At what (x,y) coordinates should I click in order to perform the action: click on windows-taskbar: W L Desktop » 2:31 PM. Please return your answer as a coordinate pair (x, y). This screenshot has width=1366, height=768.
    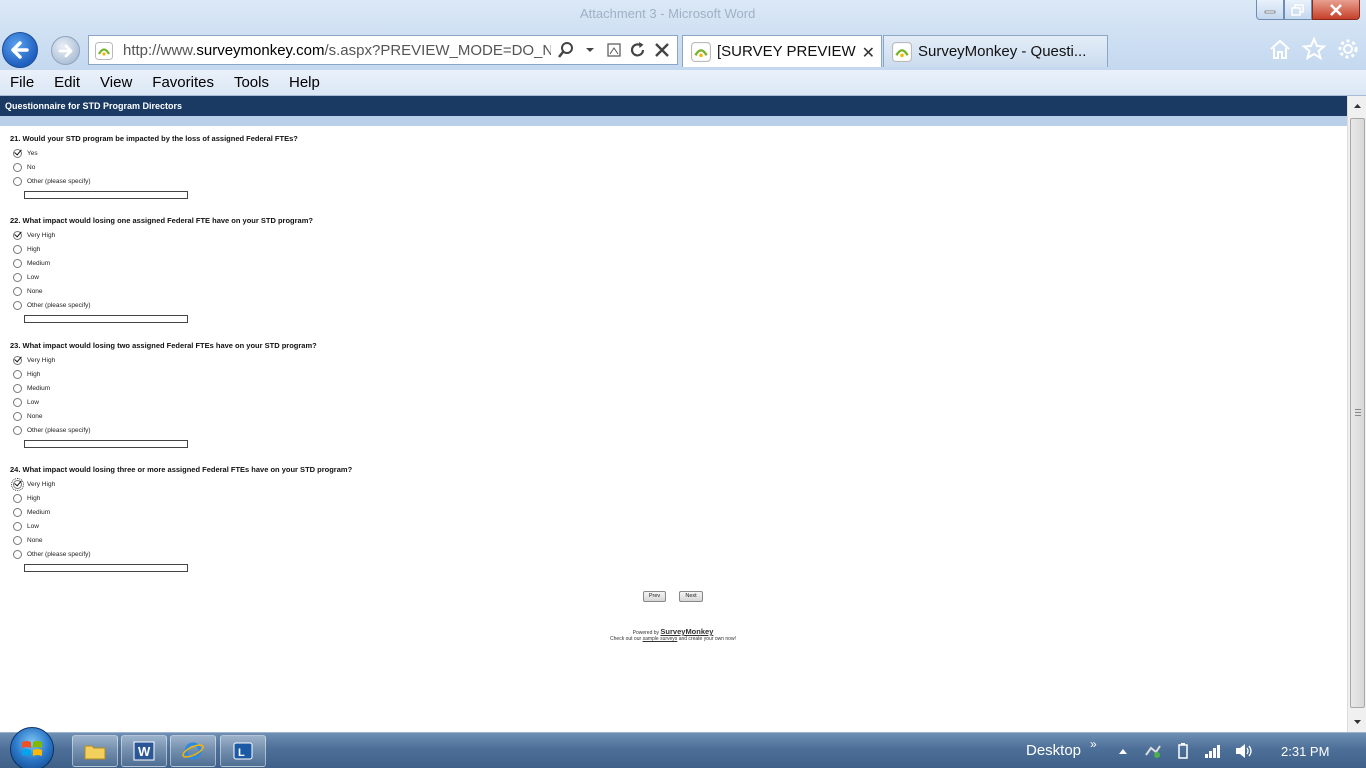
    Looking at the image, I should click on (683, 747).